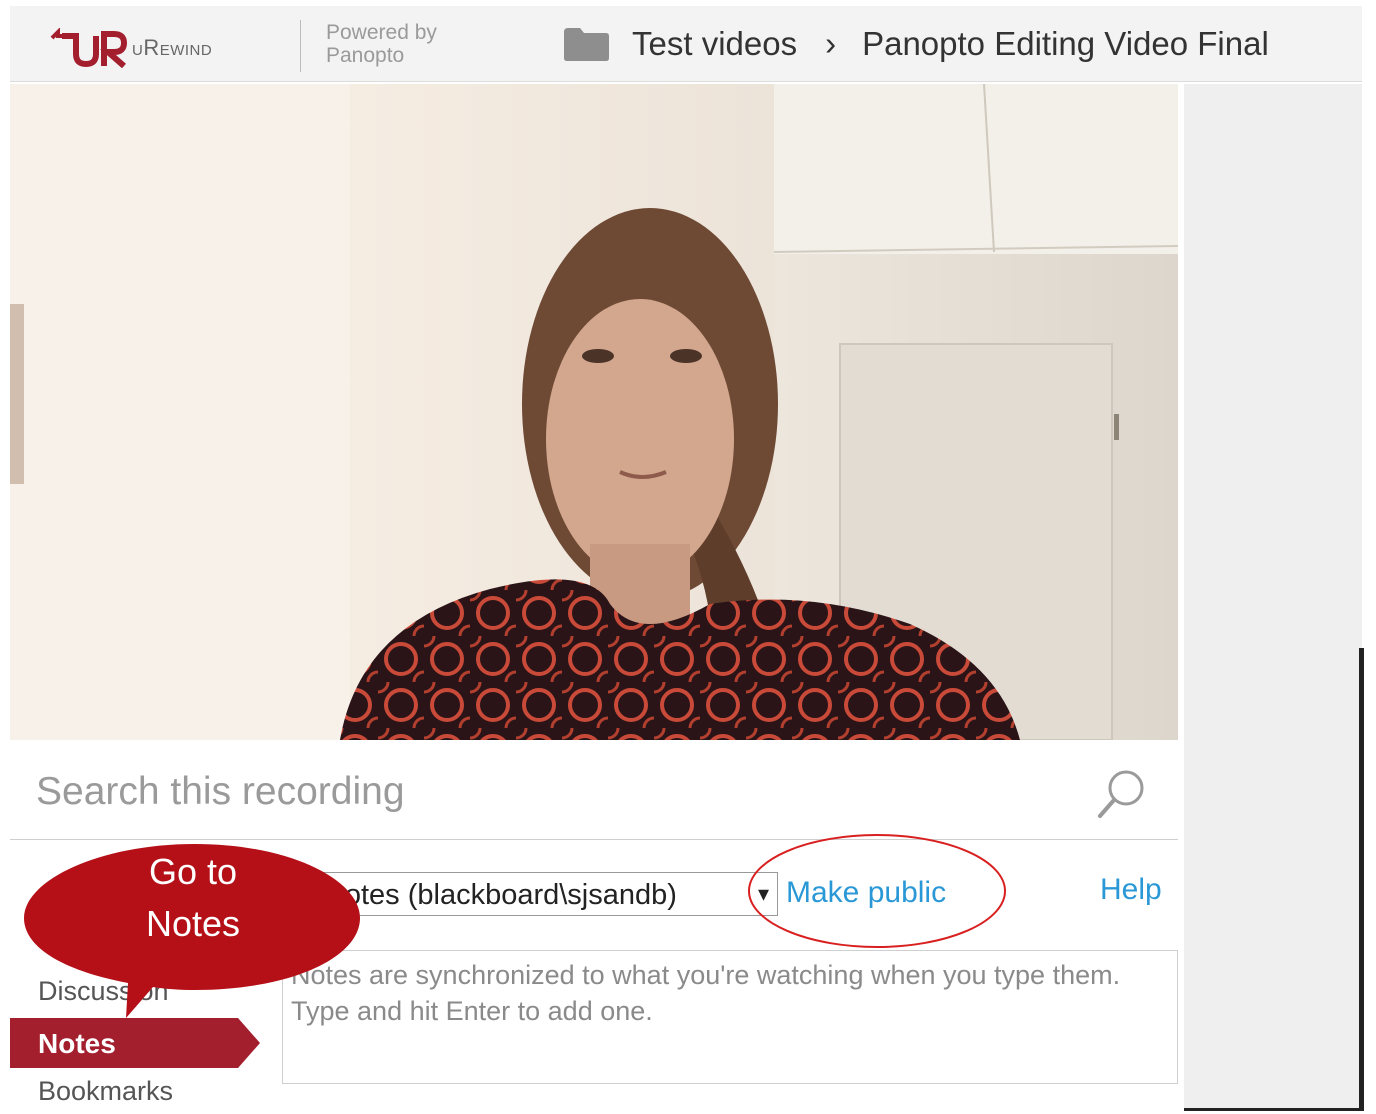 Image resolution: width=1376 pixels, height=1114 pixels. What do you see at coordinates (105, 1091) in the screenshot?
I see `tab-bookmarks: Bookmarks` at bounding box center [105, 1091].